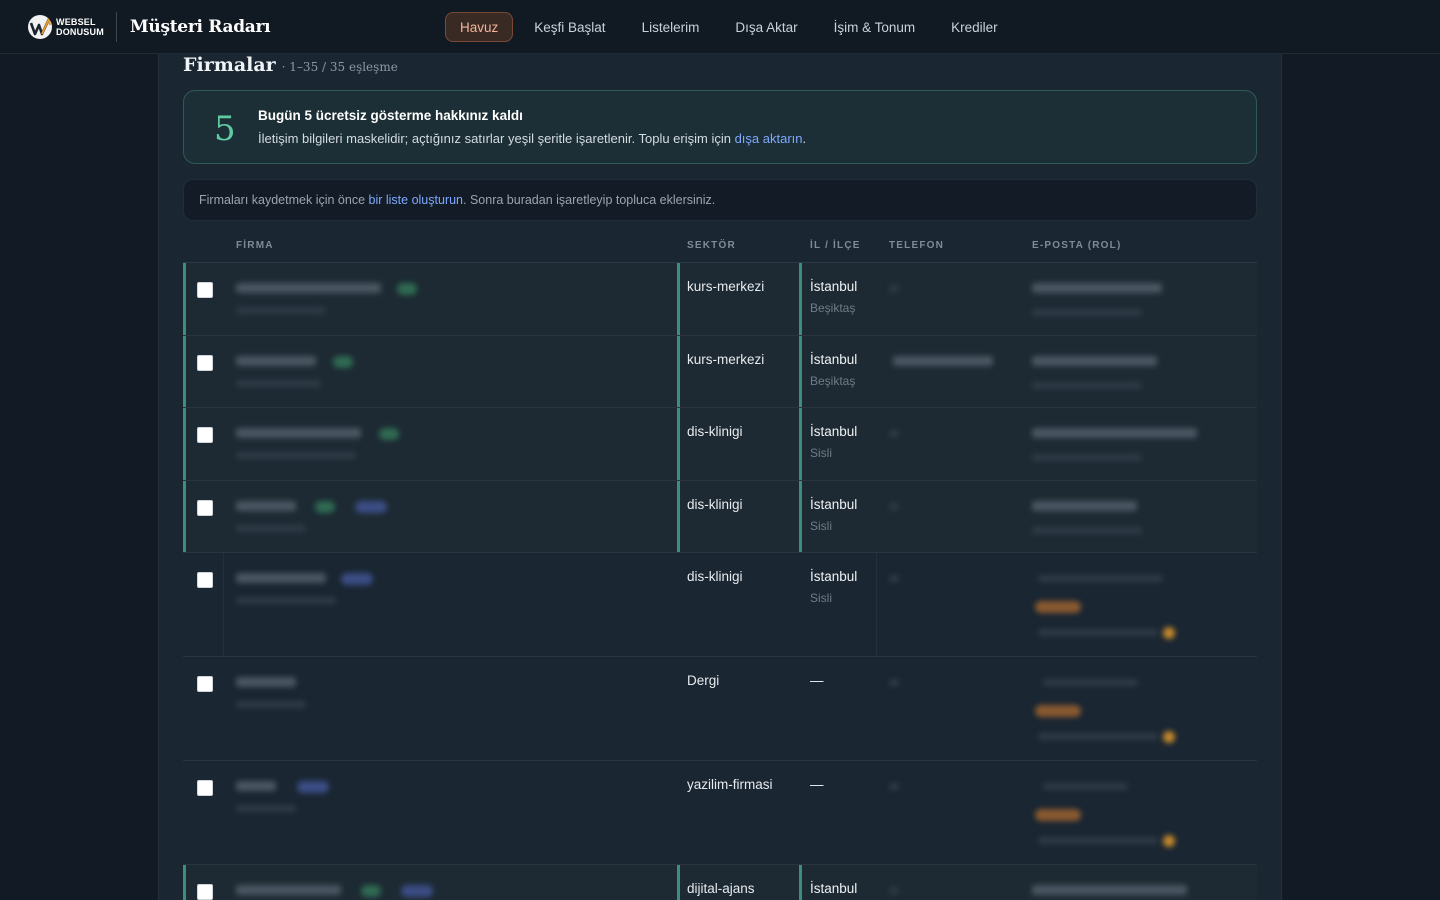  What do you see at coordinates (974, 27) in the screenshot?
I see `nav-krediler: Krediler` at bounding box center [974, 27].